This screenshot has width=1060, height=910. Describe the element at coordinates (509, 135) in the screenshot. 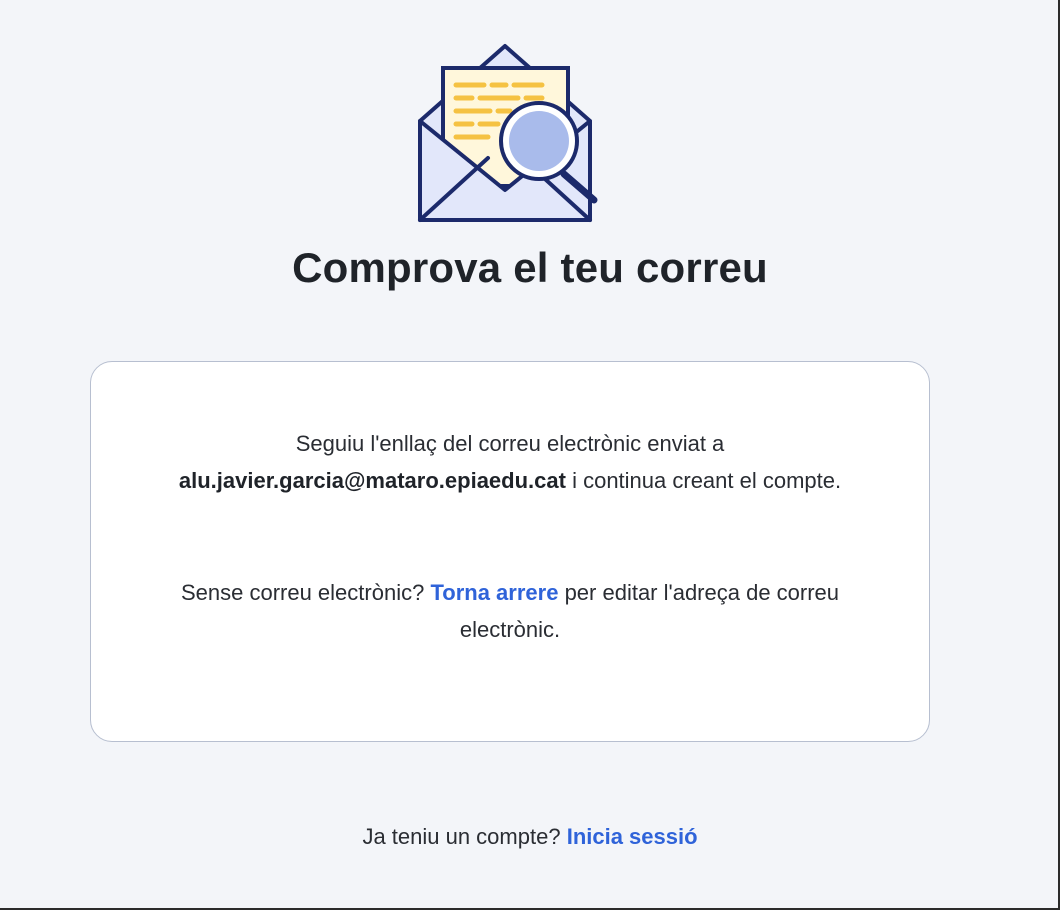

I see `envelope-magnifier-icon` at that location.